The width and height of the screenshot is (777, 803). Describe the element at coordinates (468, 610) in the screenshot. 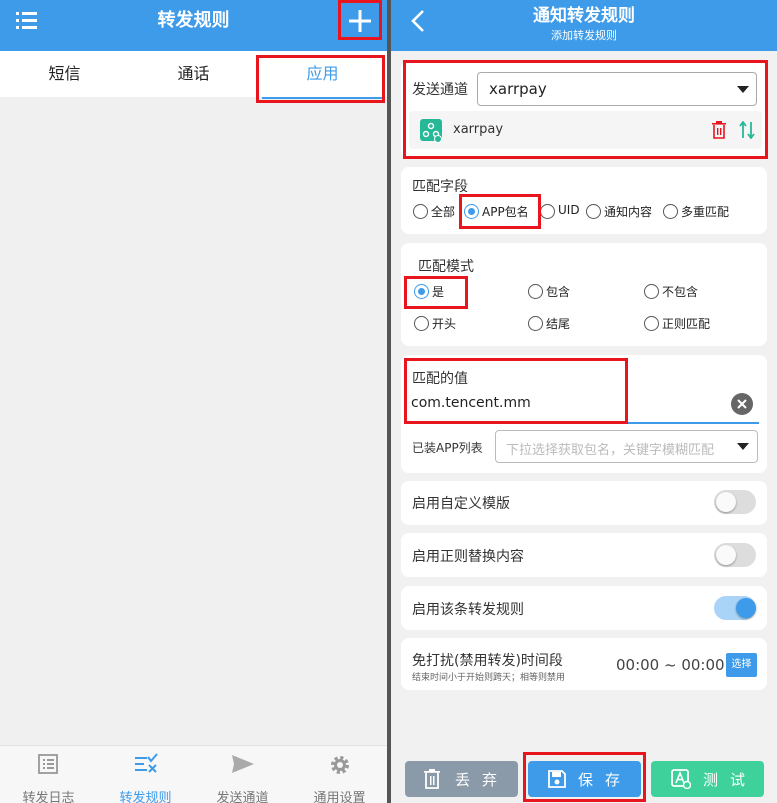

I see `toggle-label: 启用该条转发规则` at that location.